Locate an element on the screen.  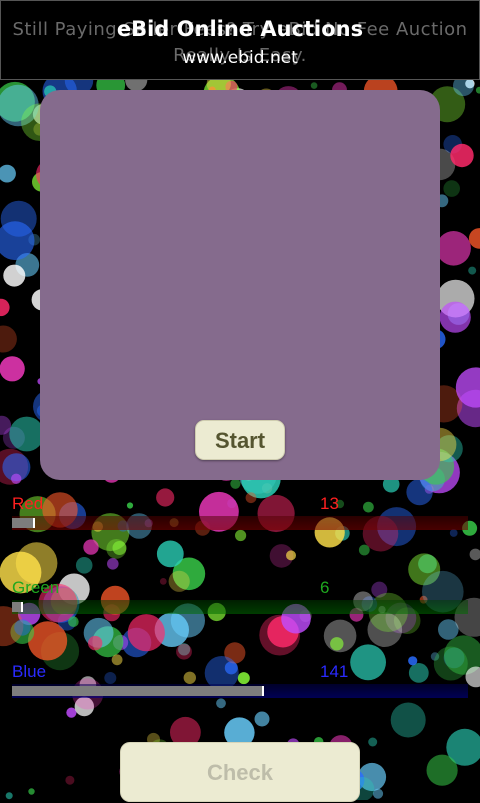
blue-label: Blue is located at coordinates (29, 672).